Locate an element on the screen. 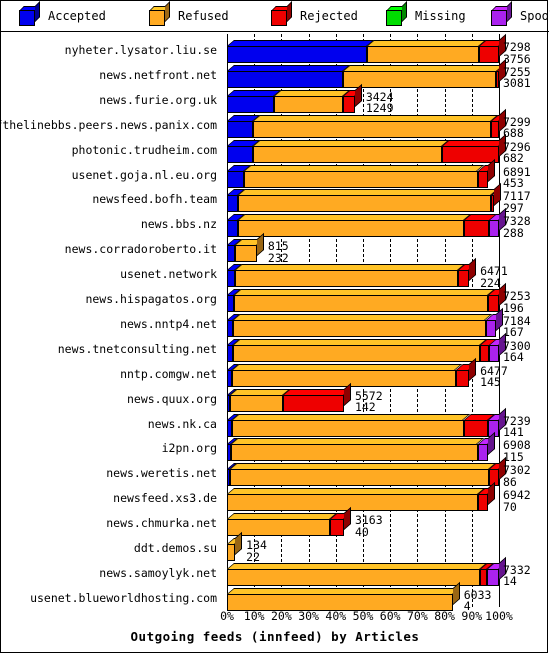 Image resolution: width=550 pixels, height=655 pixels. y-axis-label: ddt.demos.su is located at coordinates (175, 548).